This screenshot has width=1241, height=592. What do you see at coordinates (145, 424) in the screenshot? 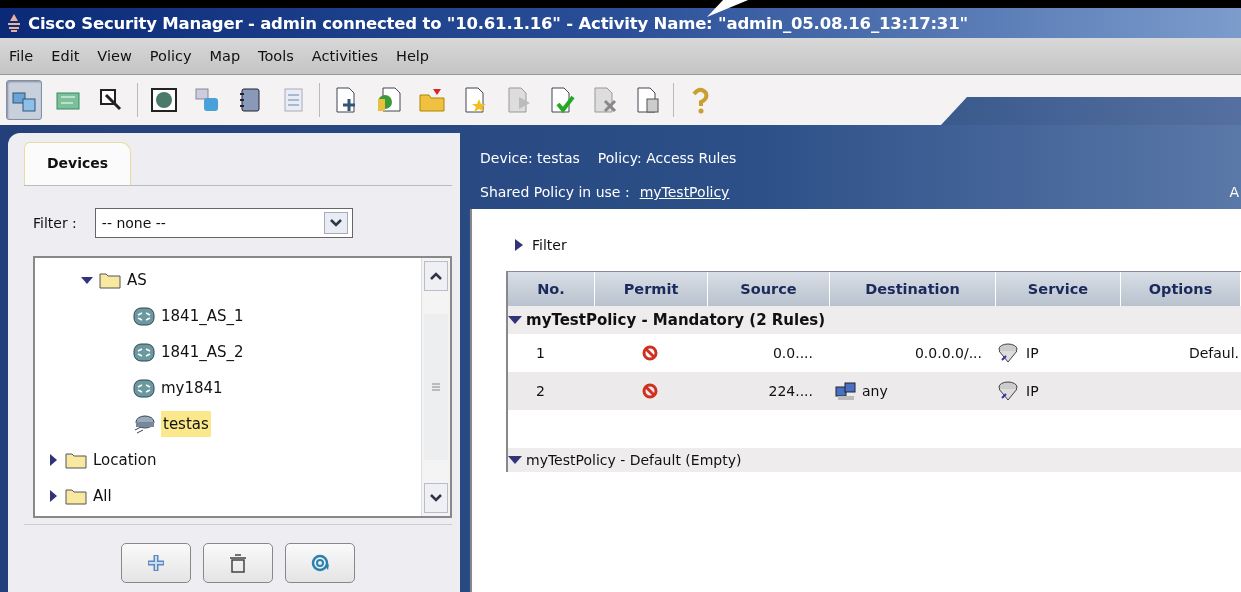
I see `switch-icon` at bounding box center [145, 424].